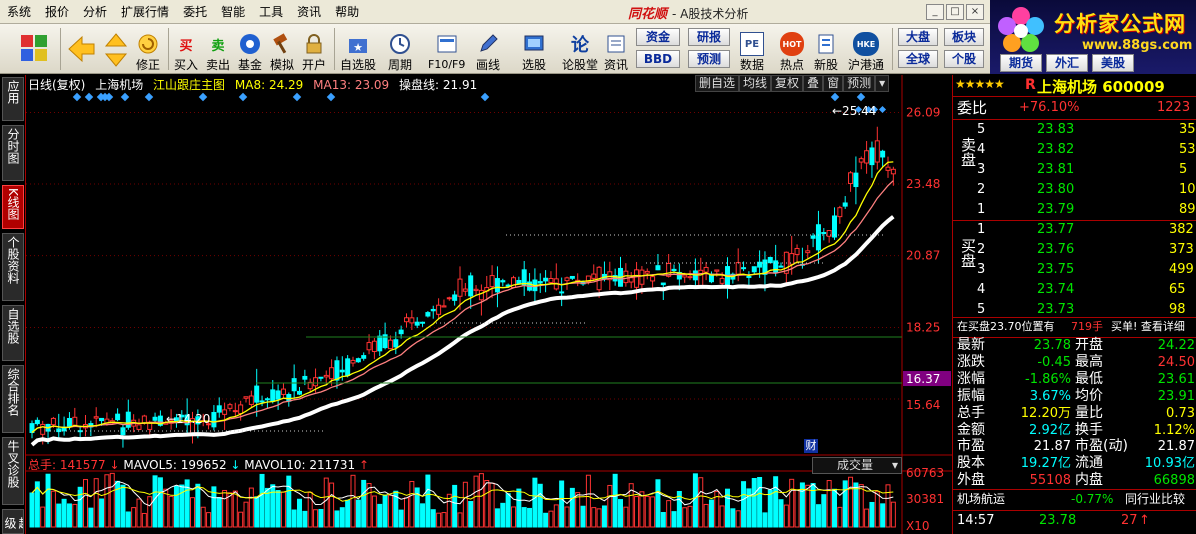  Describe the element at coordinates (709, 59) in the screenshot. I see `forecast-button: 预测` at that location.